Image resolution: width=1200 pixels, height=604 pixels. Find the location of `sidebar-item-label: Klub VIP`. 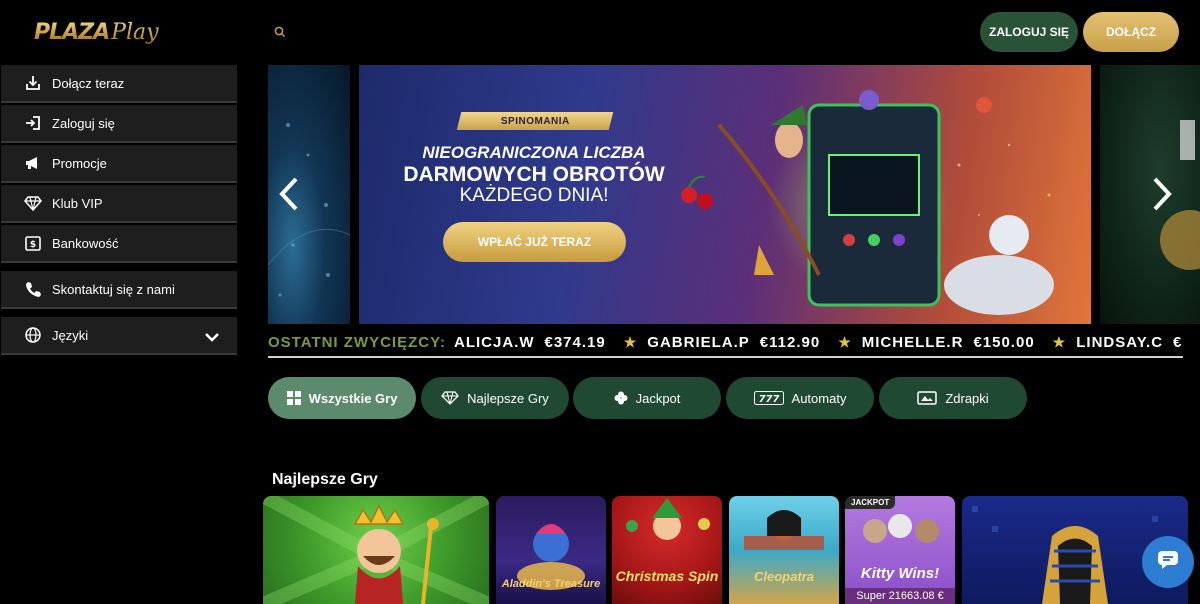

sidebar-item-label: Klub VIP is located at coordinates (77, 203).